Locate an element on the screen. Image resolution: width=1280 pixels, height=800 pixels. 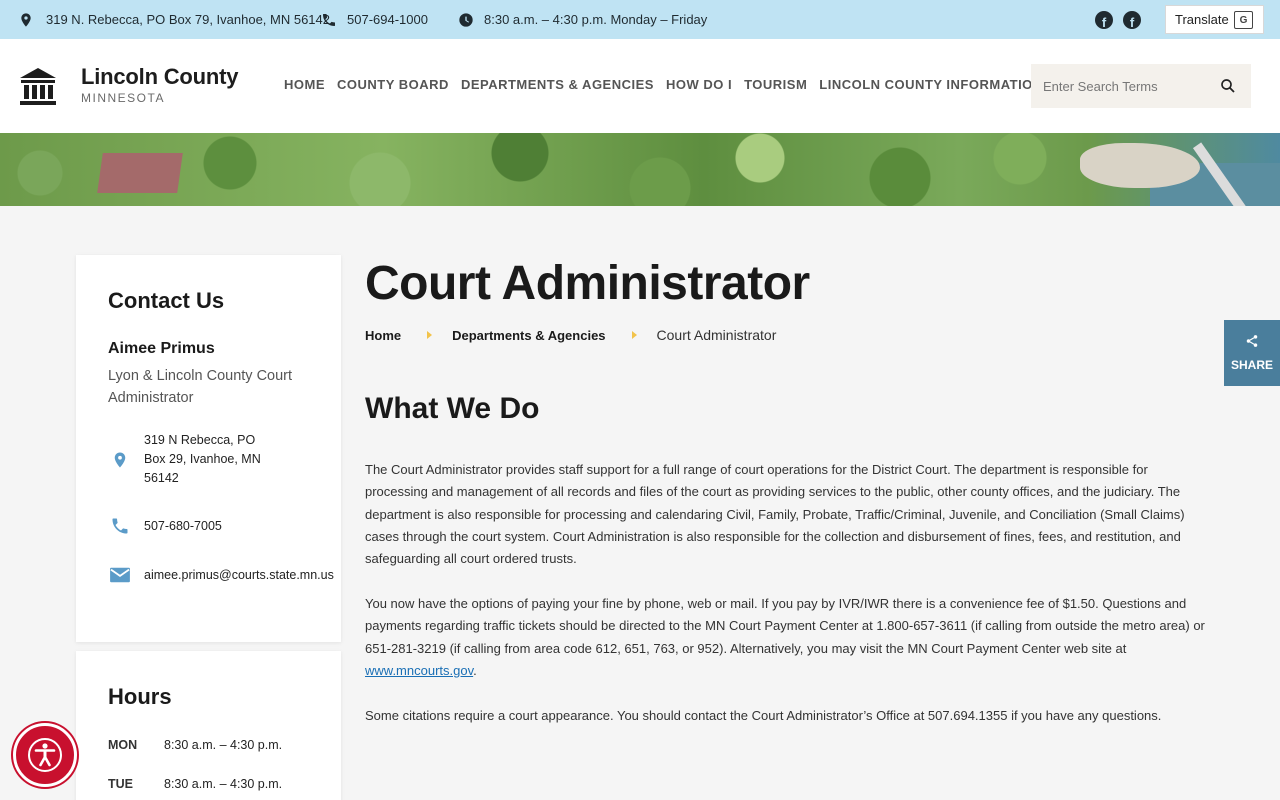
clock-icon is located at coordinates (466, 19).